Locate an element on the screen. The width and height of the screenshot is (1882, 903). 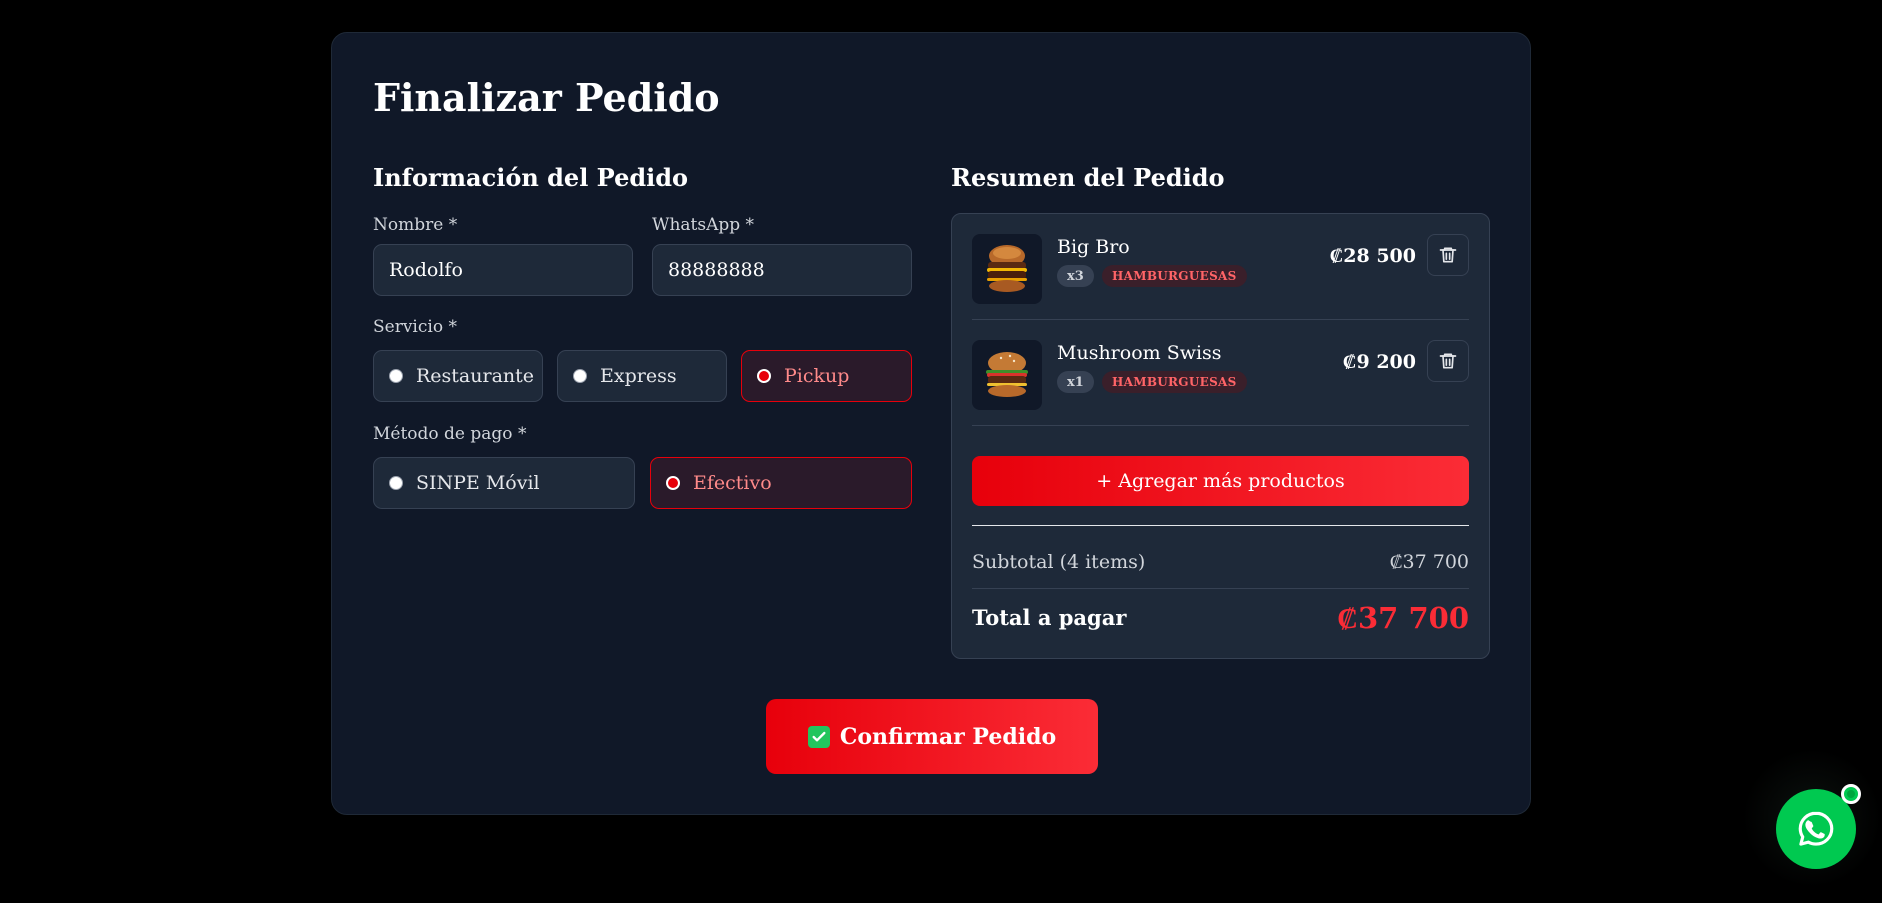
confirm-order-label: Confirmar Pedido is located at coordinates (948, 736).